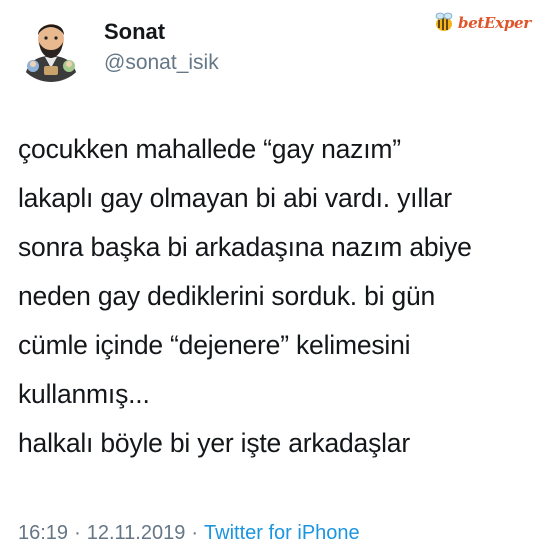 The width and height of the screenshot is (555, 553). I want to click on author-display-name: Sonat, so click(134, 32).